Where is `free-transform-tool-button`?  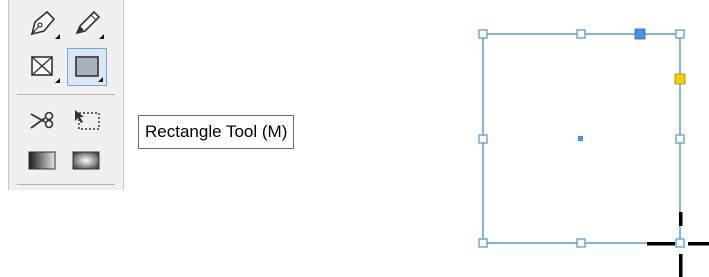 free-transform-tool-button is located at coordinates (87, 121).